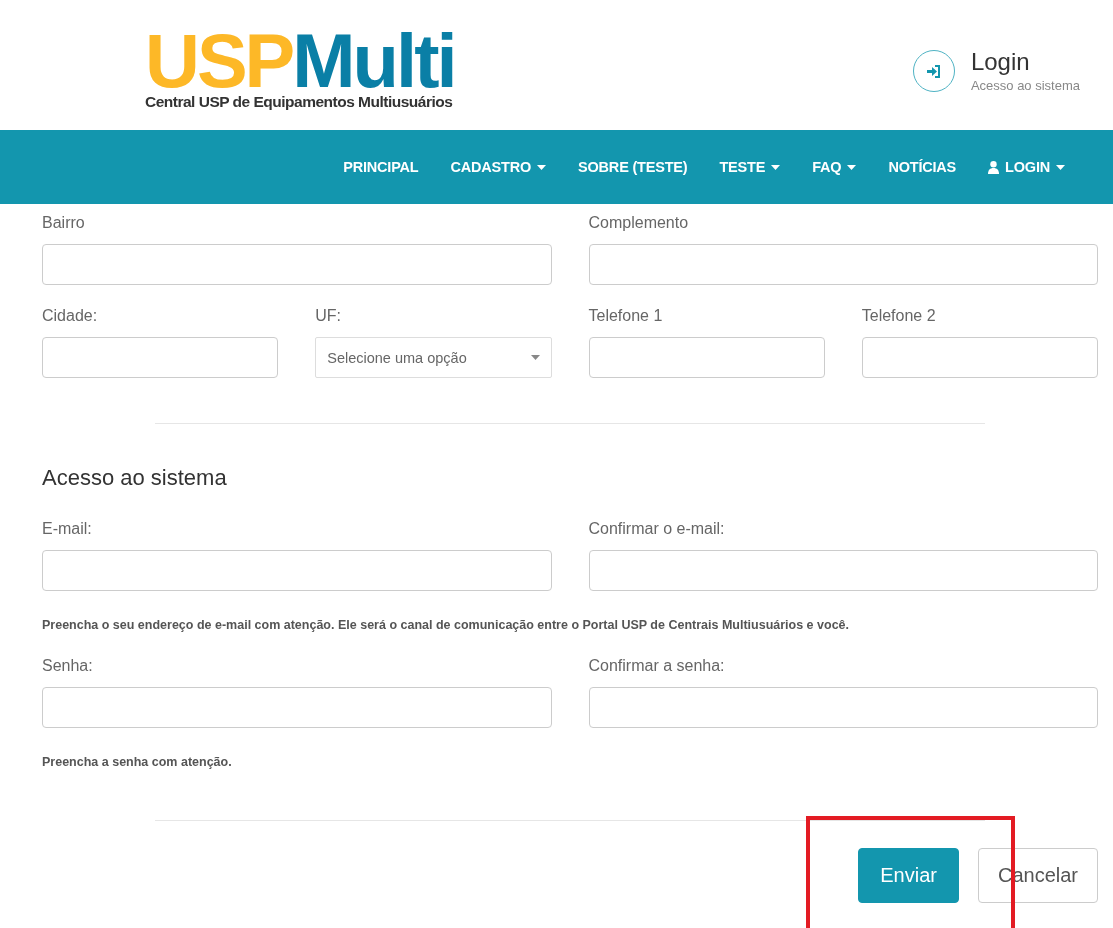 The image size is (1113, 928). I want to click on nav-link: FAQ, so click(818, 167).